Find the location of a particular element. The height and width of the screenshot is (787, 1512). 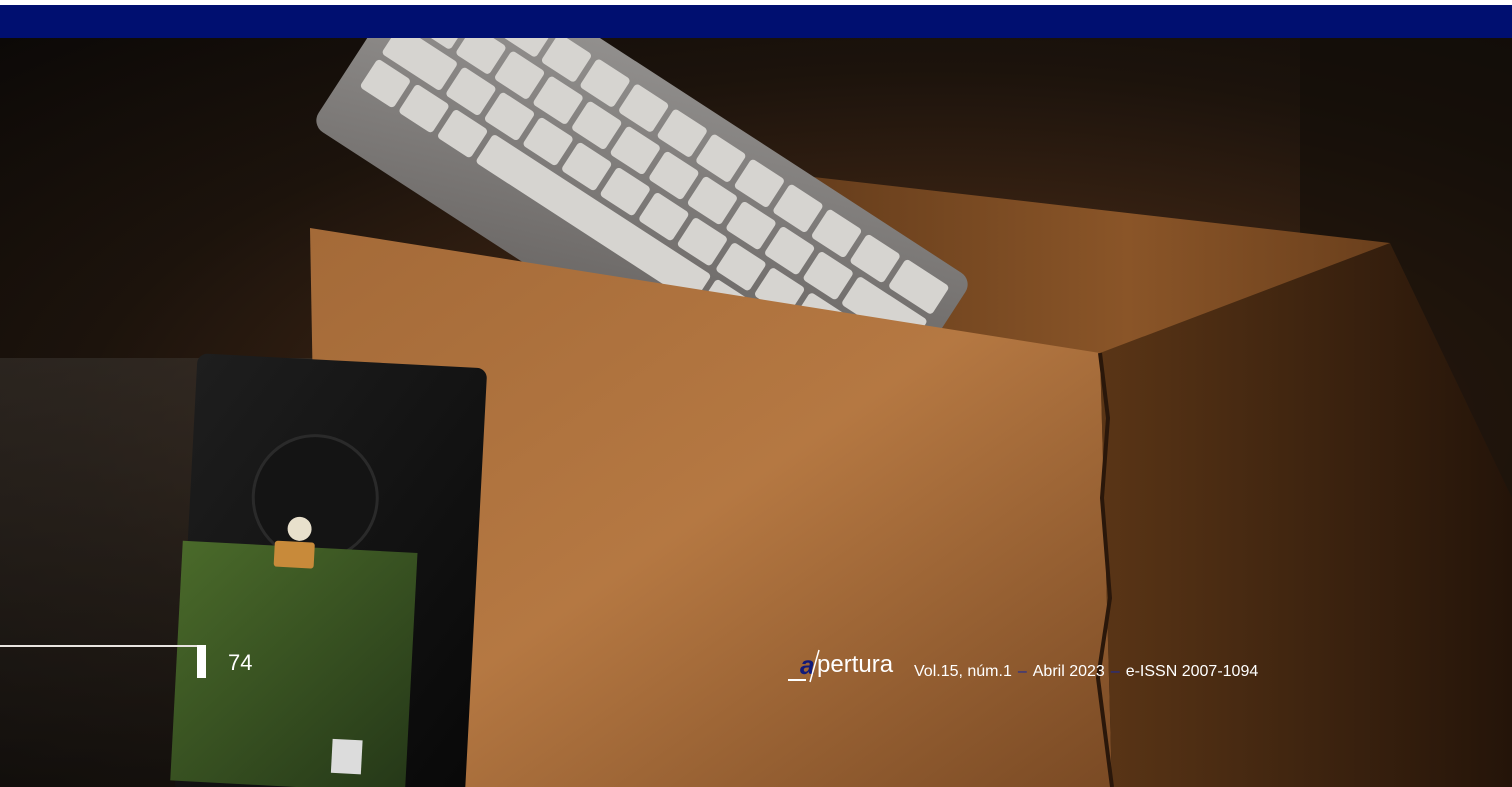

page-number: 74 is located at coordinates (240, 662).